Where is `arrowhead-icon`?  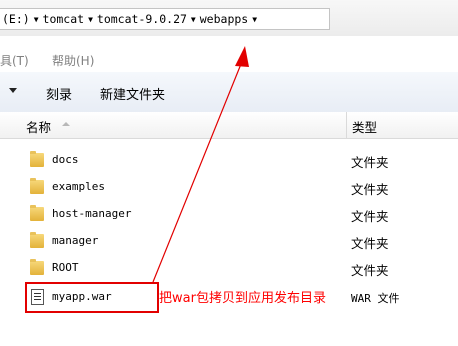 arrowhead-icon is located at coordinates (242, 56).